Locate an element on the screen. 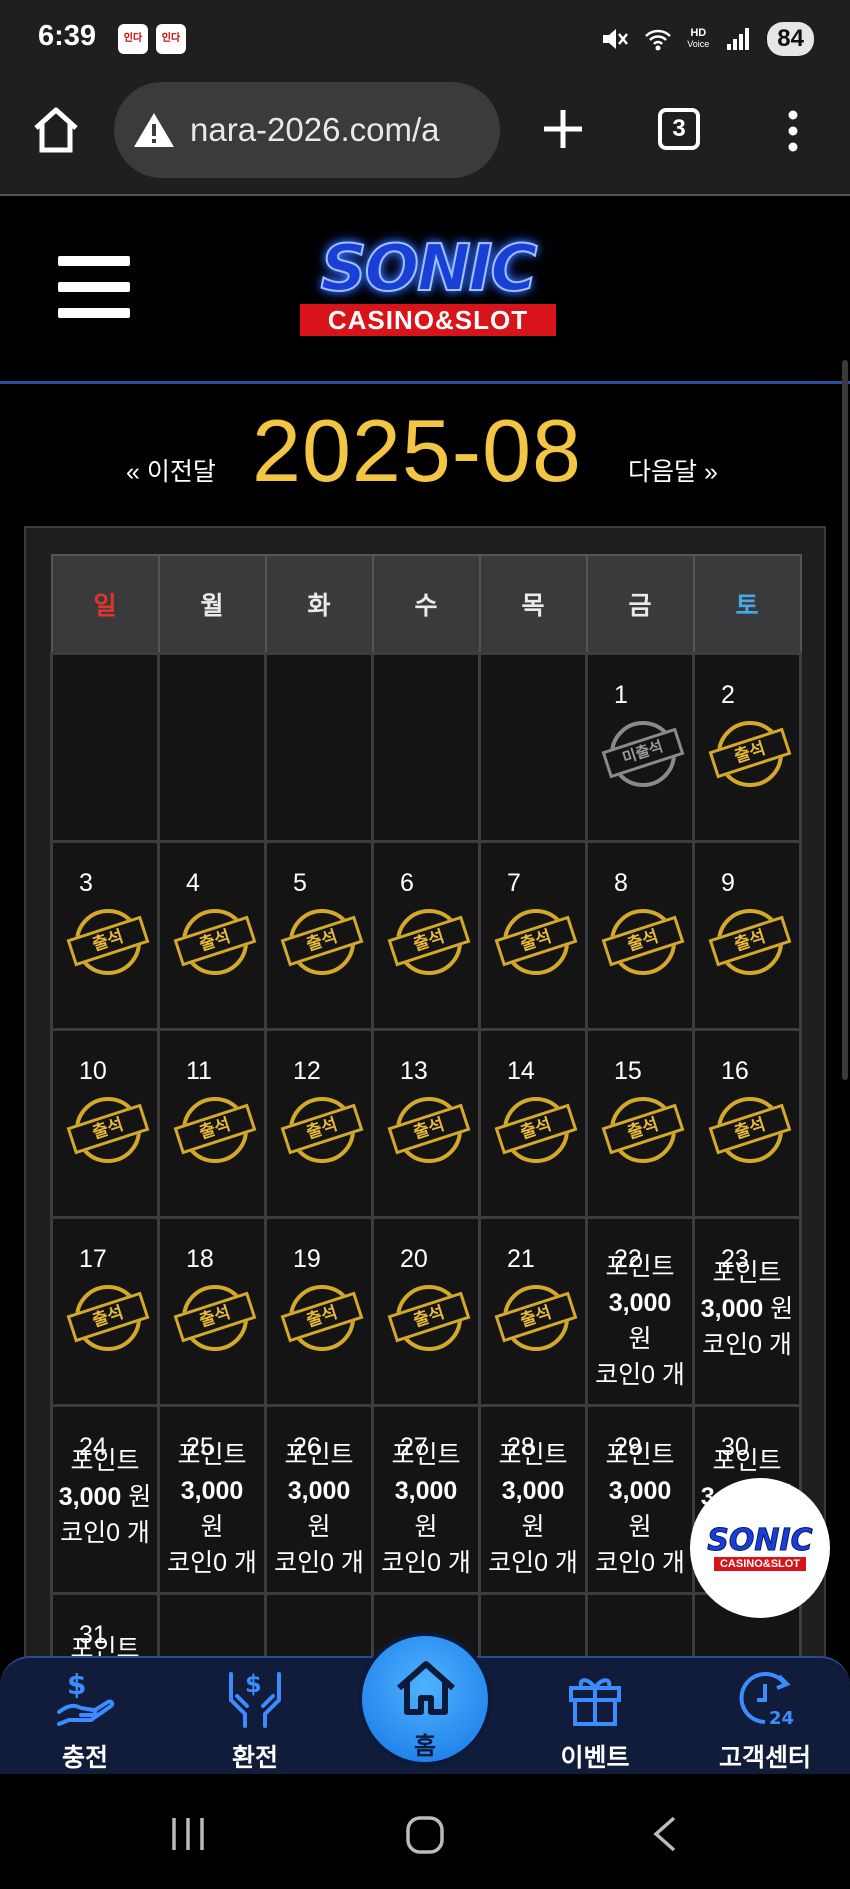 The width and height of the screenshot is (850, 1889). day-number: 20 is located at coordinates (414, 1258).